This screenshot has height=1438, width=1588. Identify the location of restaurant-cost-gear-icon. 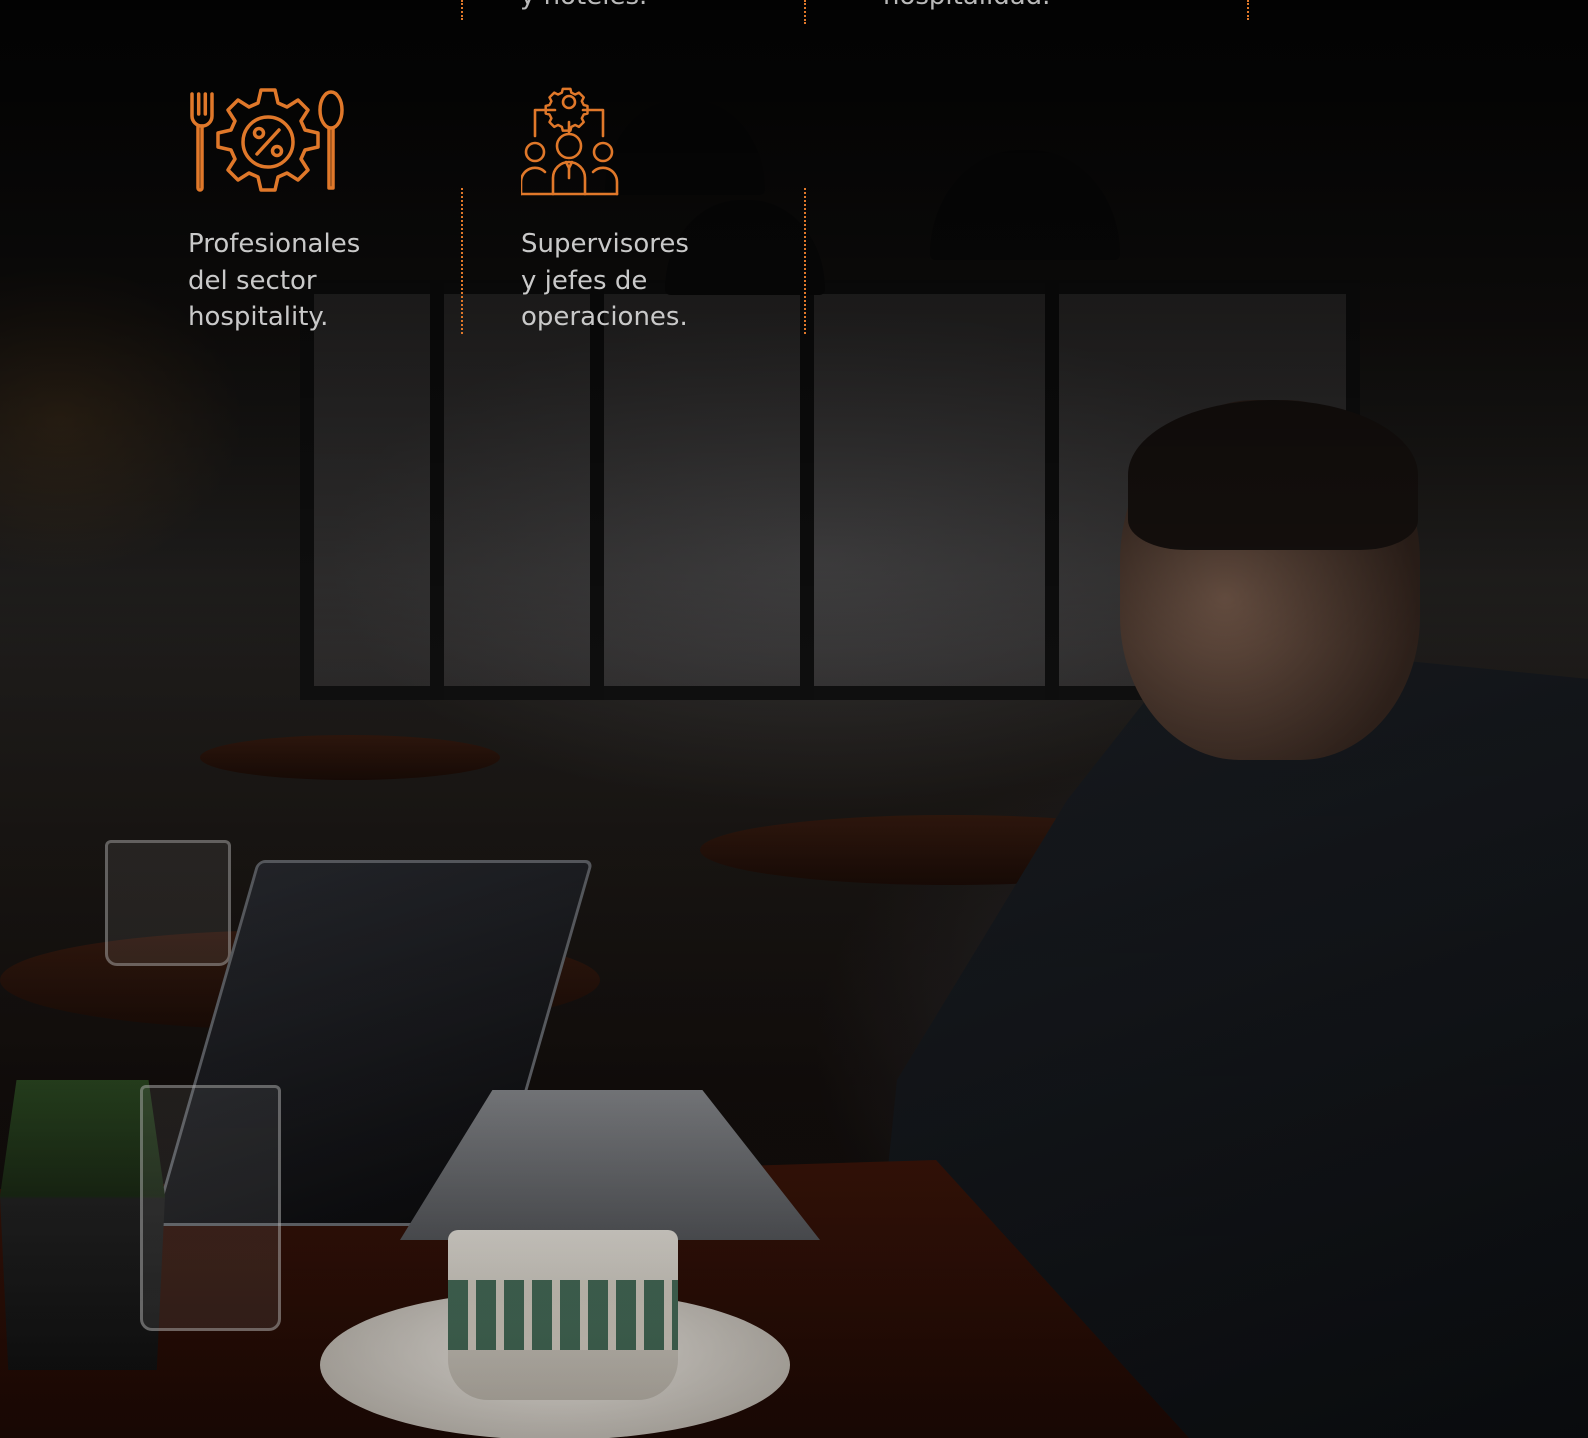
(267, 140).